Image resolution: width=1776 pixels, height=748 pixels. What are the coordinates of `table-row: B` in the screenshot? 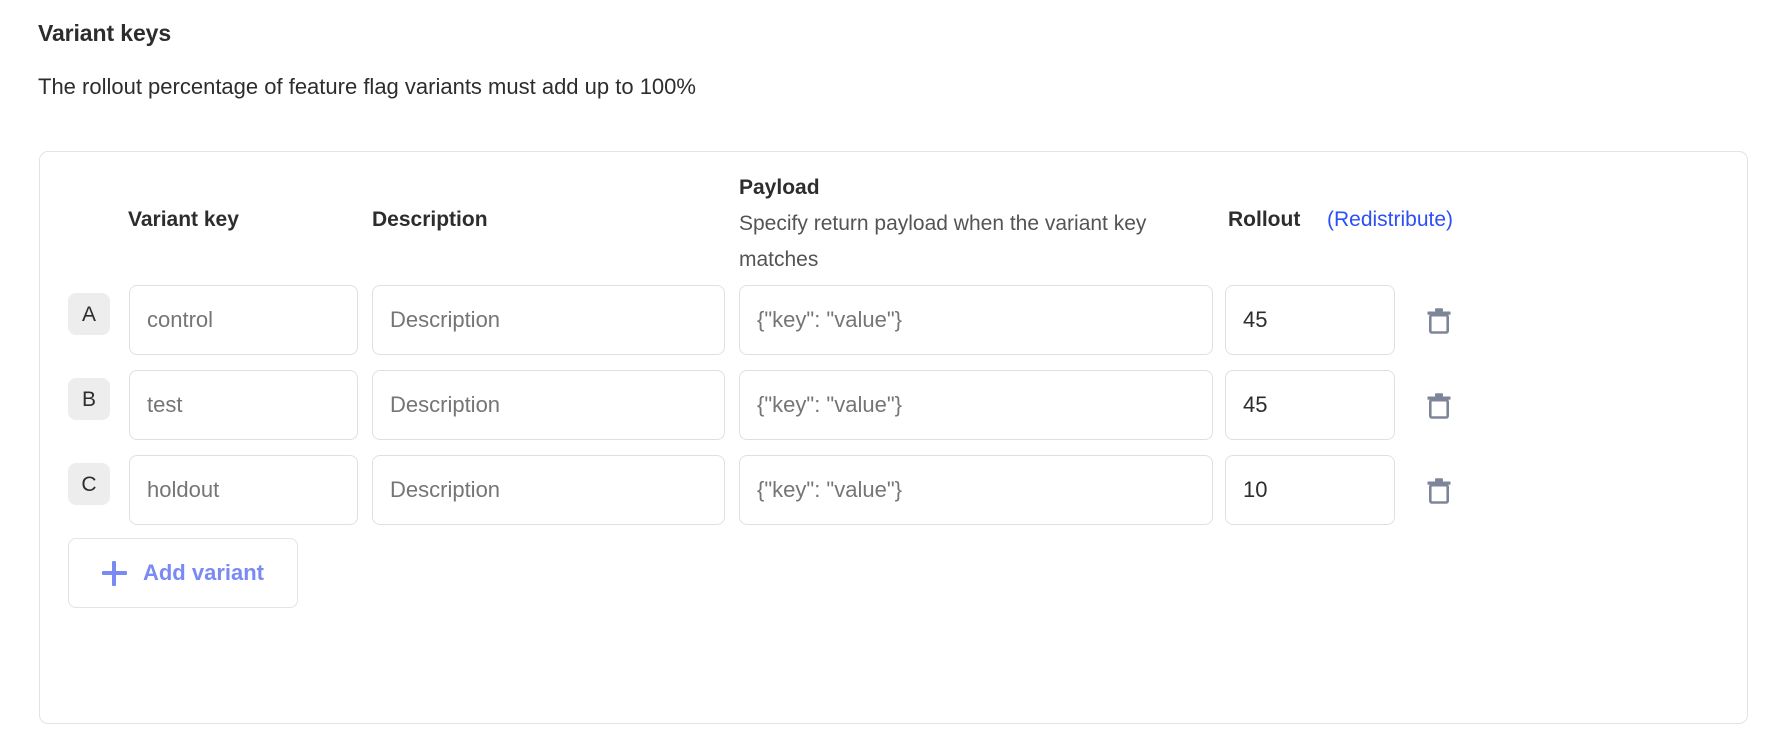 It's located at (894, 405).